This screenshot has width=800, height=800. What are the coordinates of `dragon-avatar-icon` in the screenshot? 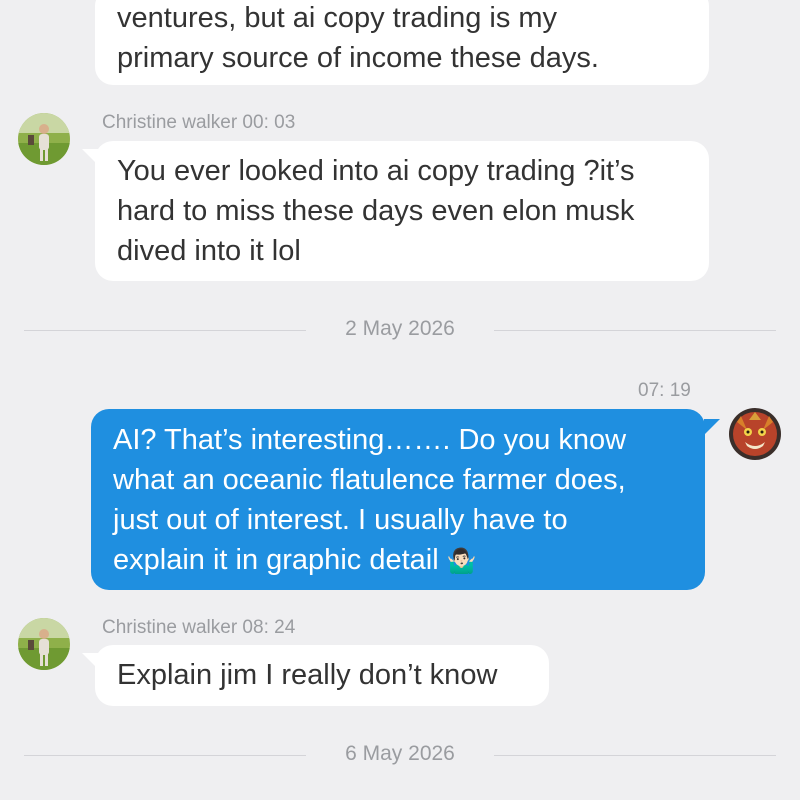 It's located at (755, 434).